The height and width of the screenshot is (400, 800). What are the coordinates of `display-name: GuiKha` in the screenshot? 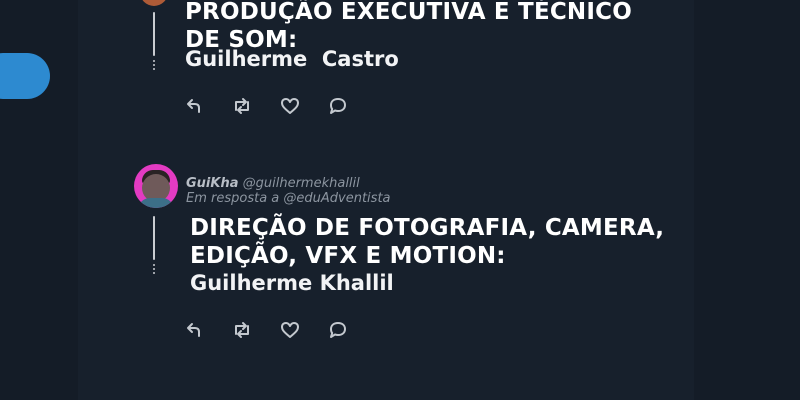 It's located at (212, 183).